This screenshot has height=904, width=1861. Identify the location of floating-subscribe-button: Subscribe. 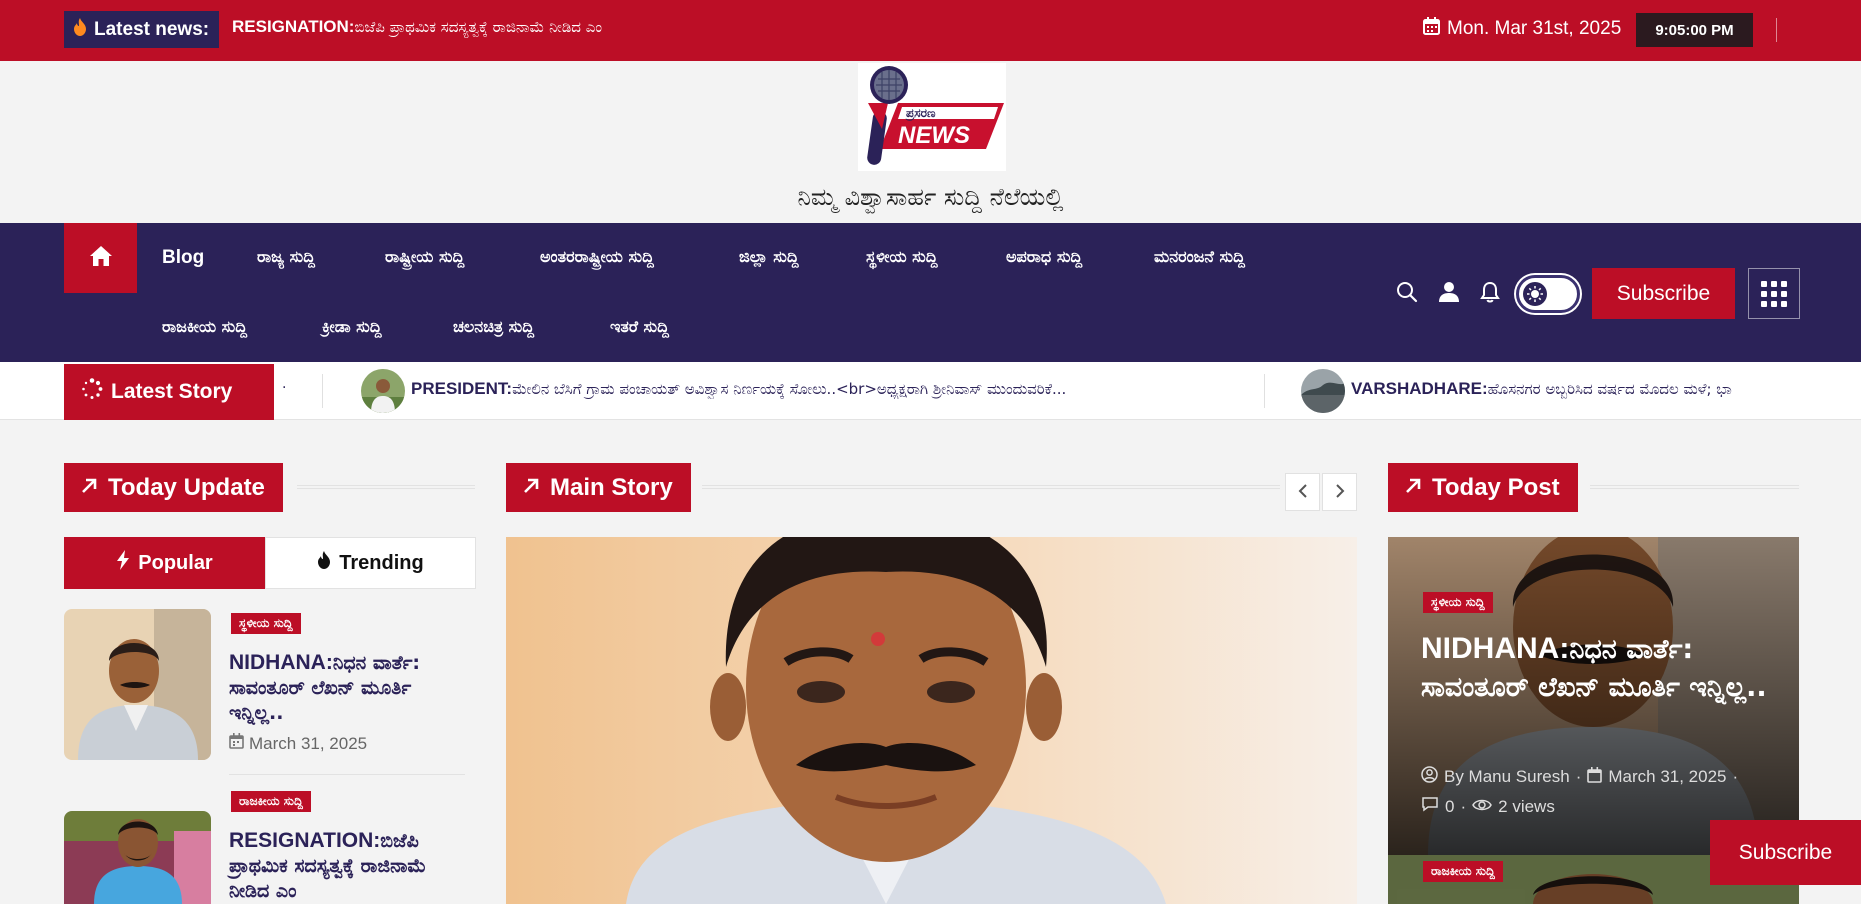
(1785, 852).